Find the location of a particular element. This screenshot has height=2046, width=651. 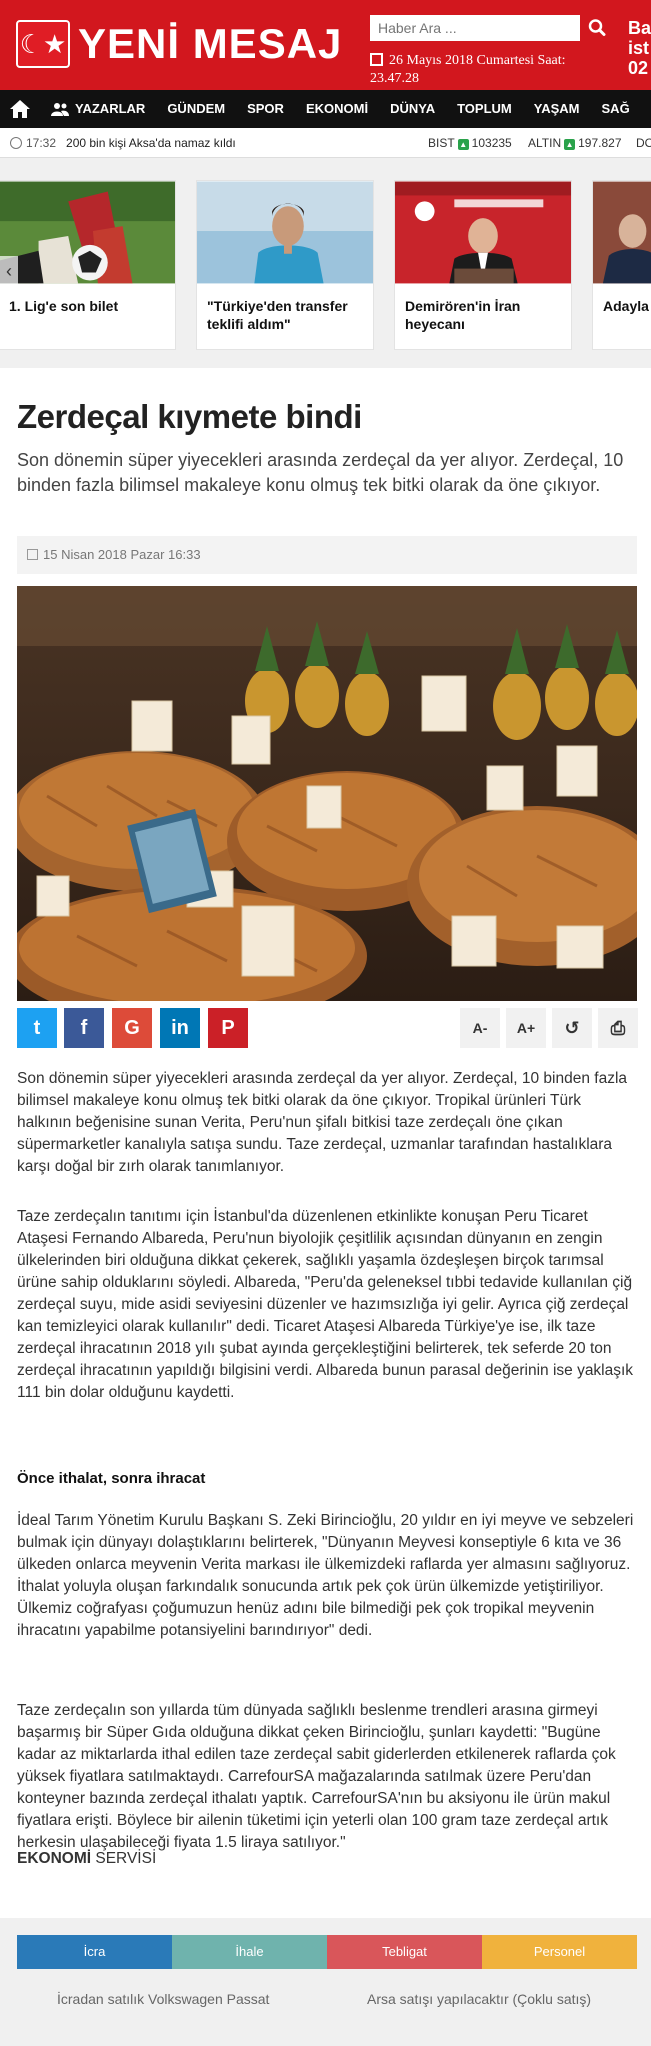

font-decrease-icon: A- is located at coordinates (480, 1028).